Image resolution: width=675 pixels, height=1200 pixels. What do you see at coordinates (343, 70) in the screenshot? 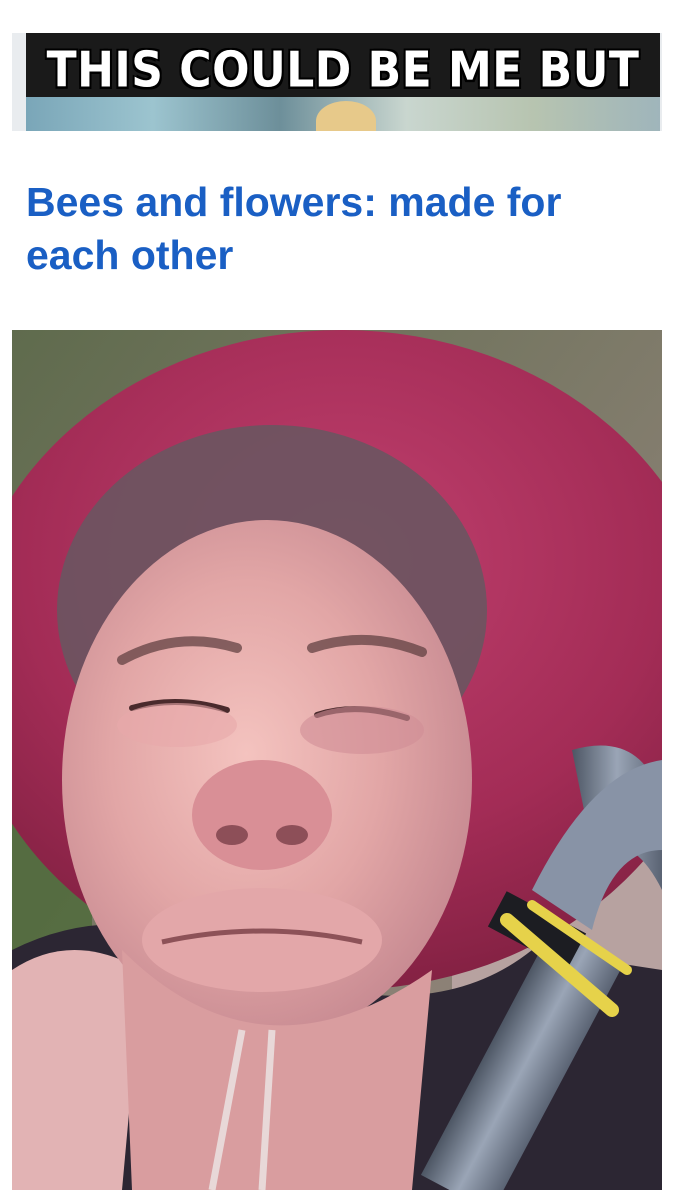
I see `meme-caption: THIS COULD BE ME BUT` at bounding box center [343, 70].